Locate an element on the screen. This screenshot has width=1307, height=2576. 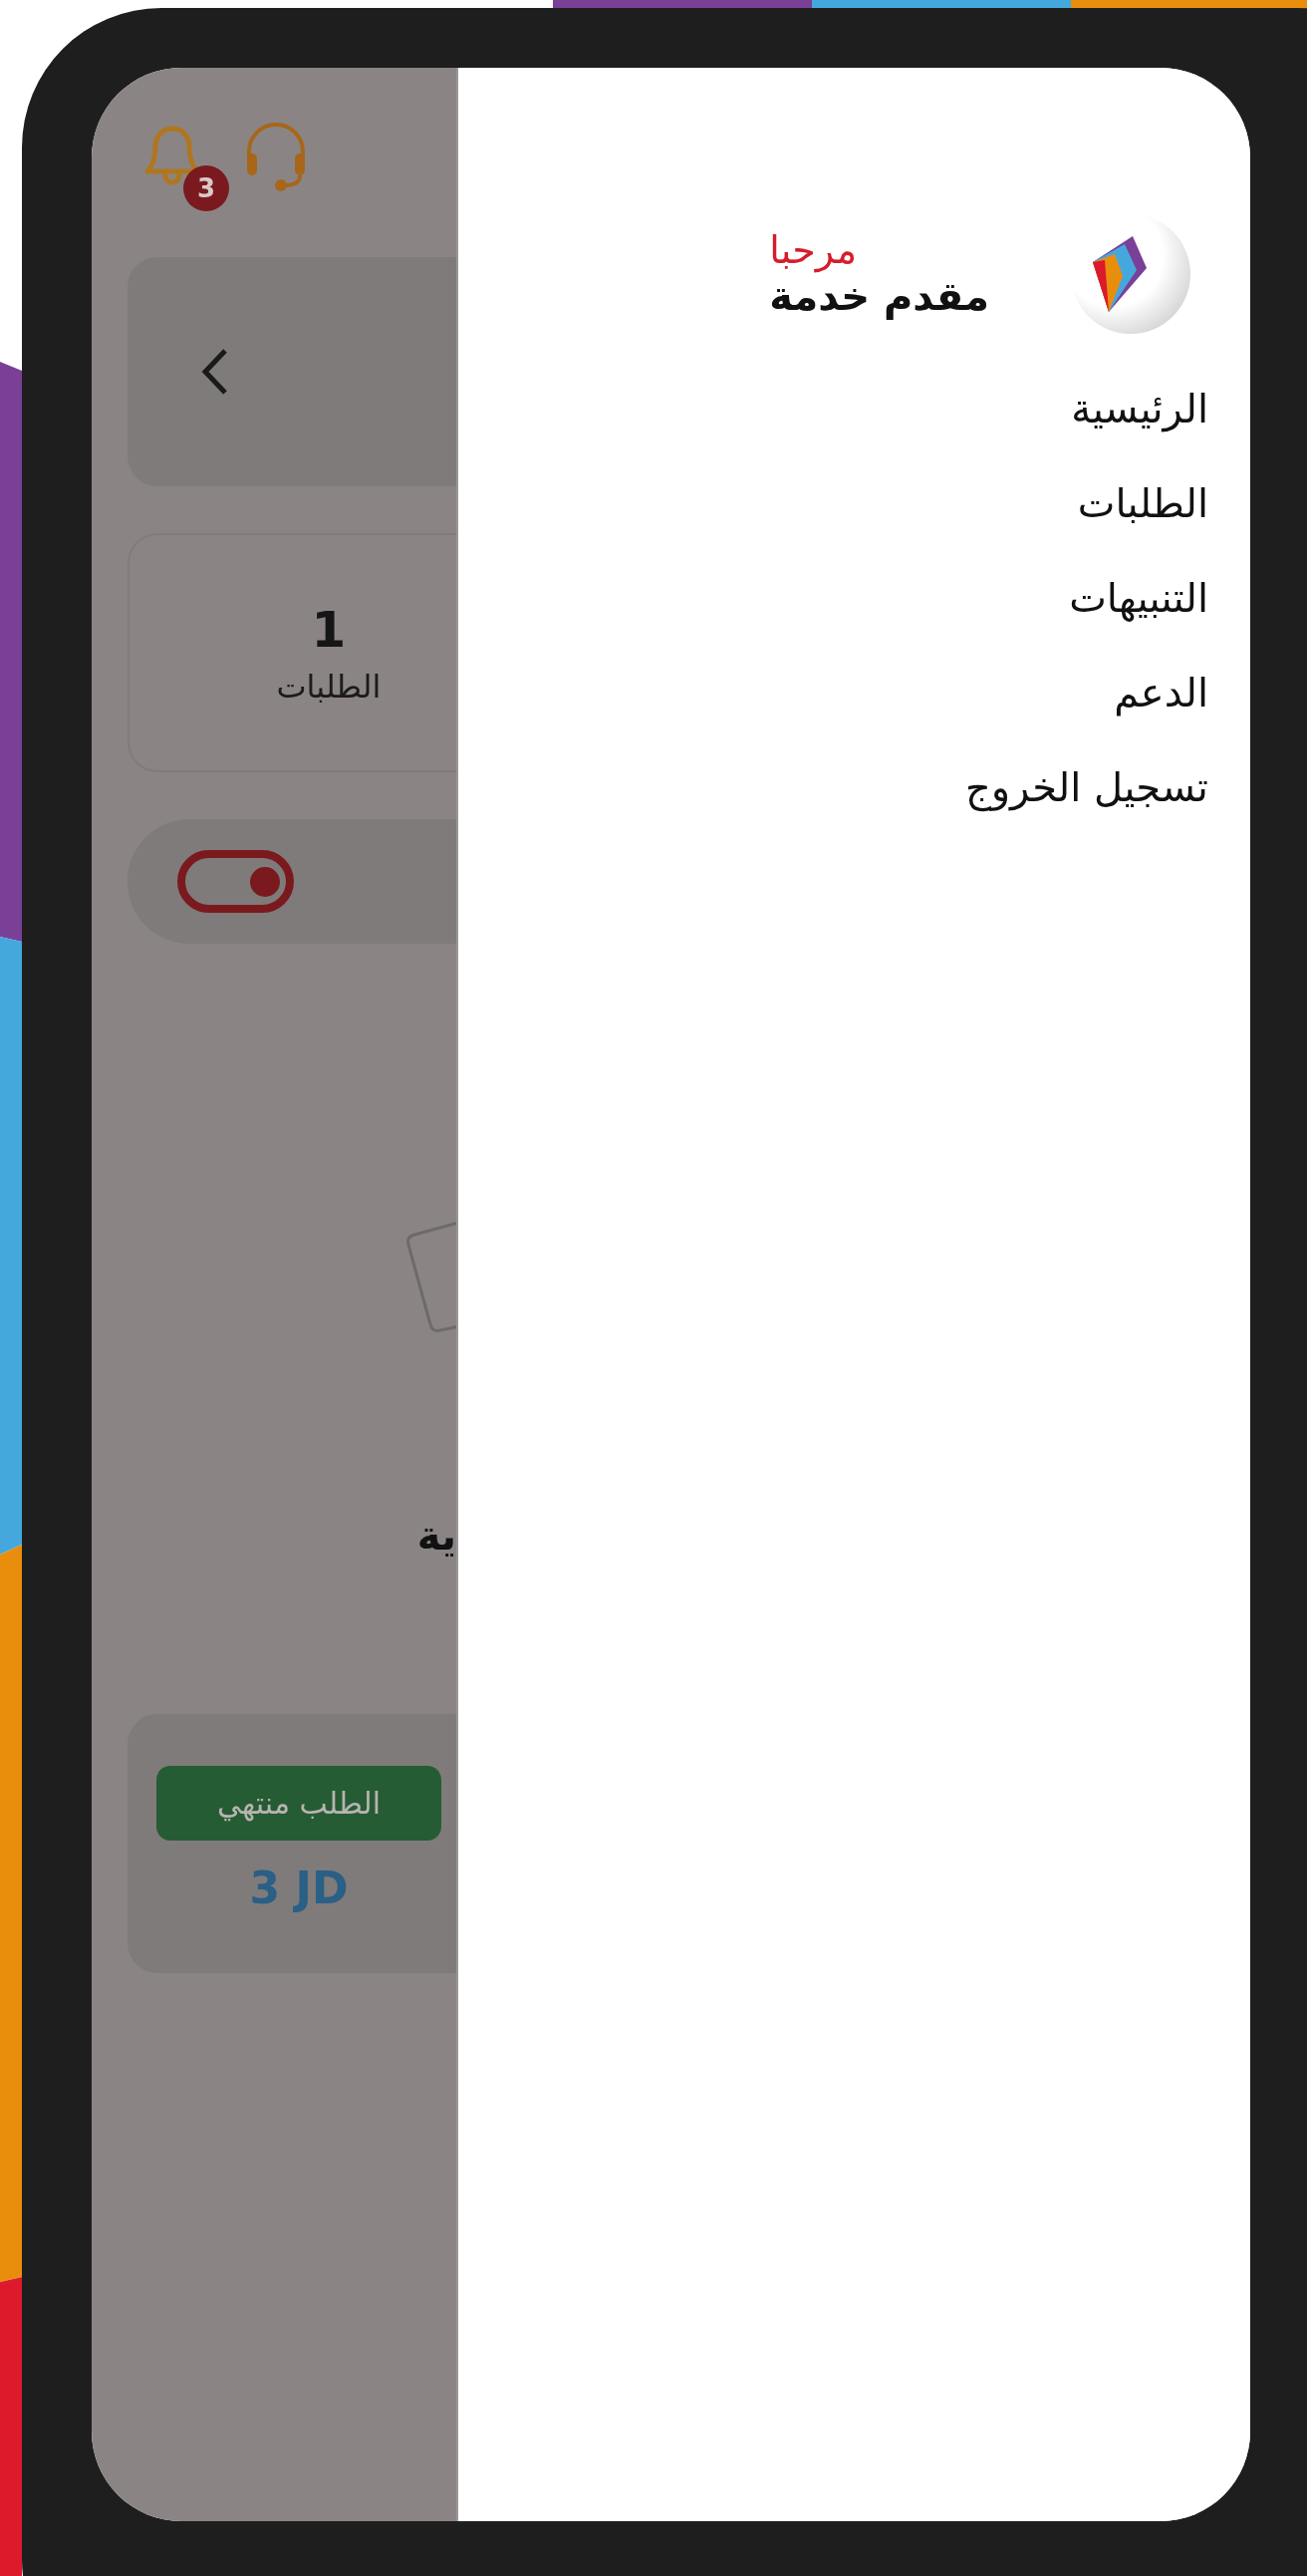
menu-item: التنبيهات is located at coordinates (1138, 598).